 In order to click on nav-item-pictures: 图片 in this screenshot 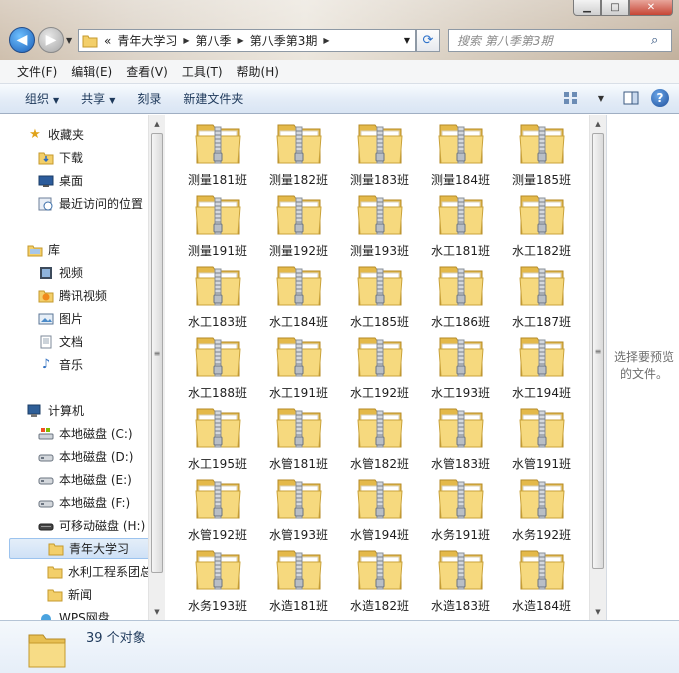, I will do `click(60, 318)`.